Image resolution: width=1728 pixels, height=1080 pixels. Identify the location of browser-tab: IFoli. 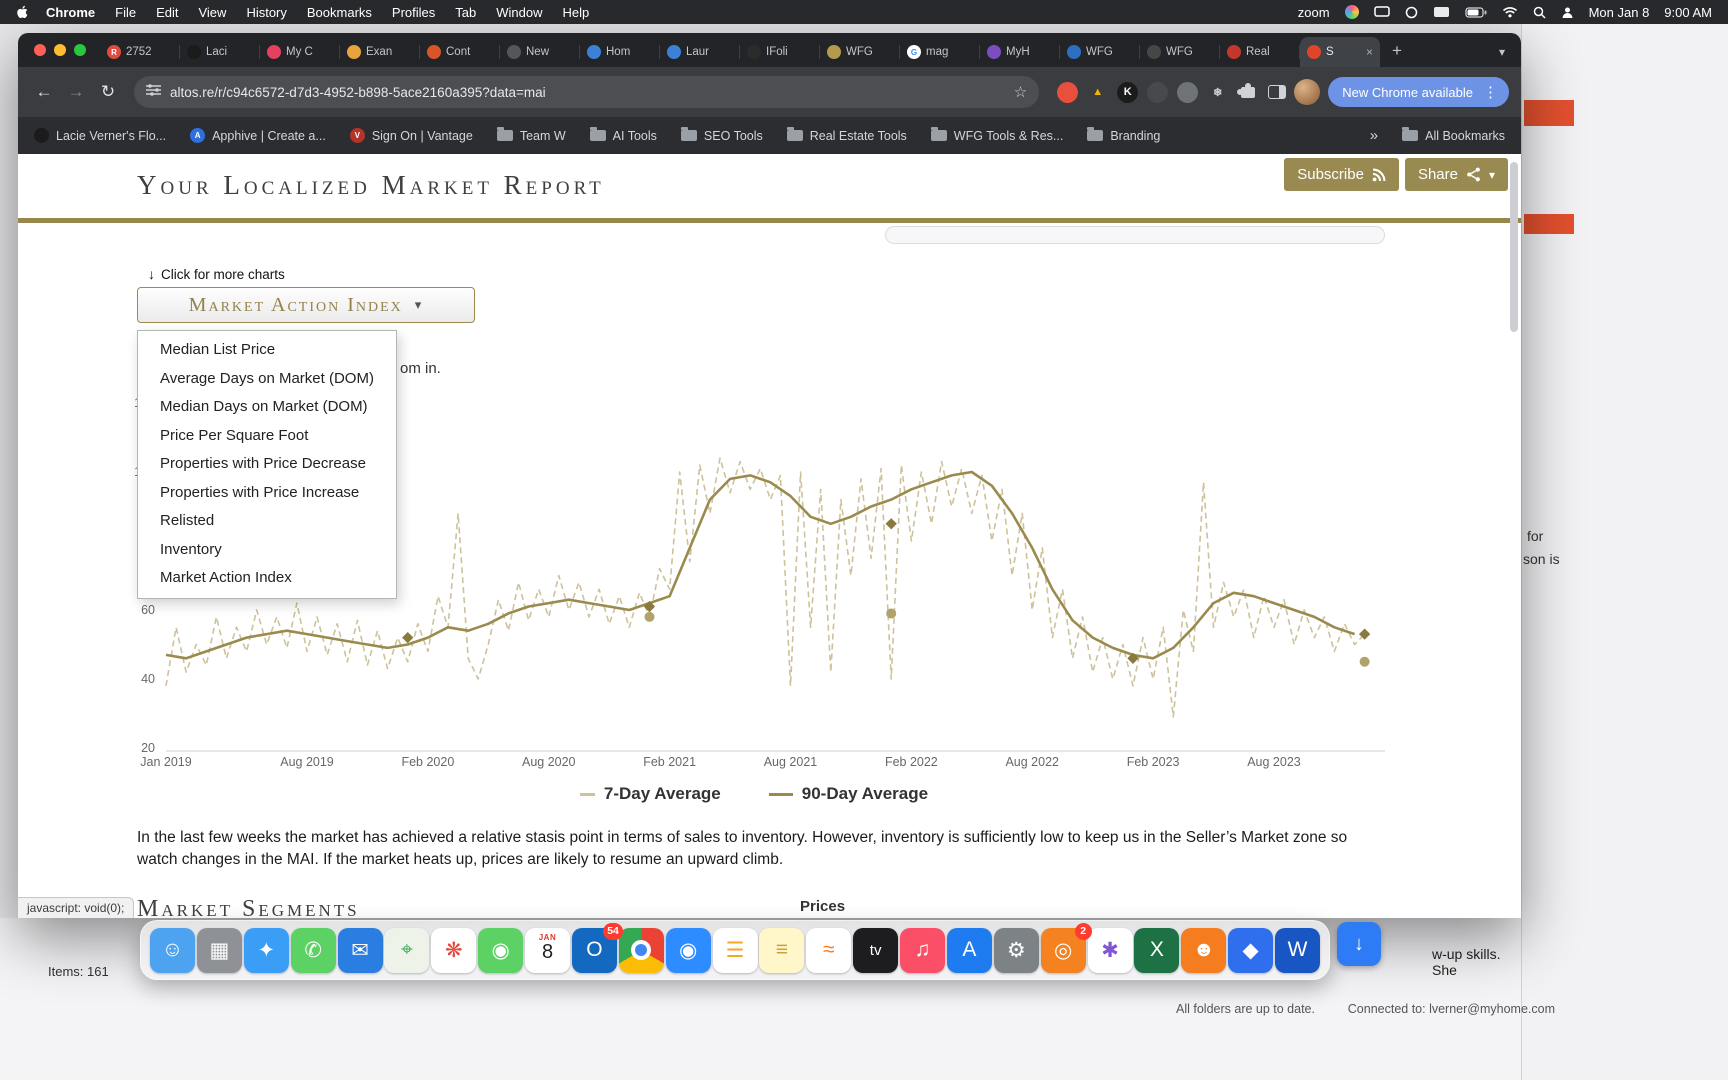
(780, 52).